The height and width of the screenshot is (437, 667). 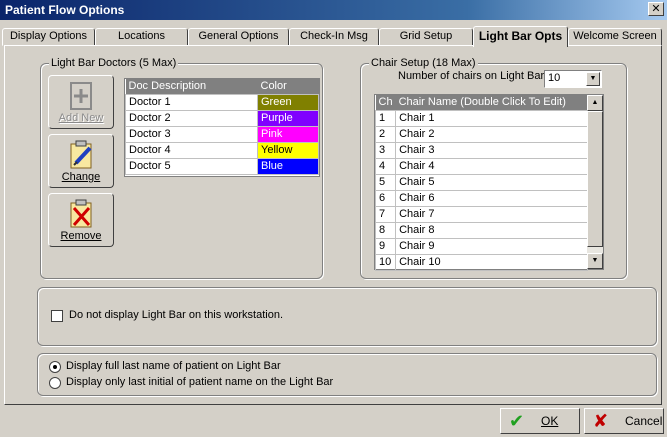 I want to click on doctor-name: Doctor 5, so click(x=191, y=166).